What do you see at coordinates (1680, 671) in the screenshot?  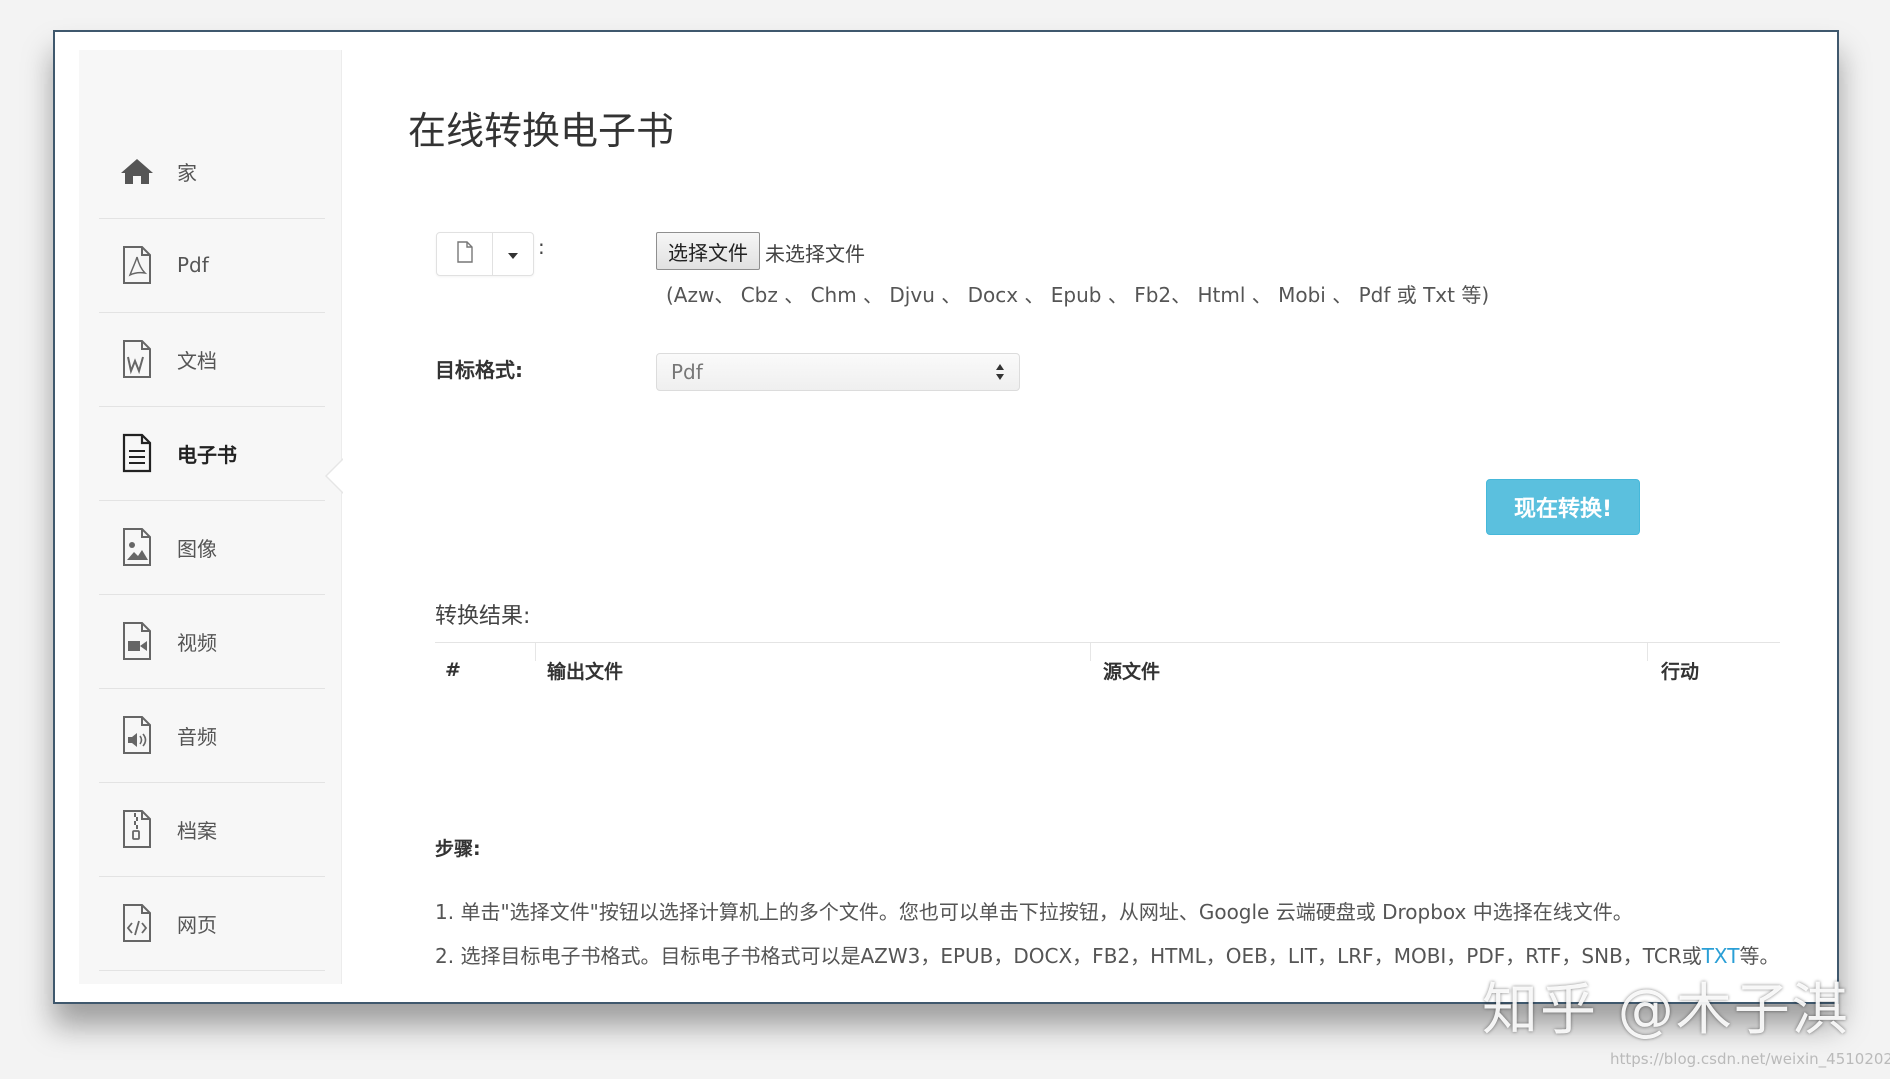 I see `table-header-action: 行动` at bounding box center [1680, 671].